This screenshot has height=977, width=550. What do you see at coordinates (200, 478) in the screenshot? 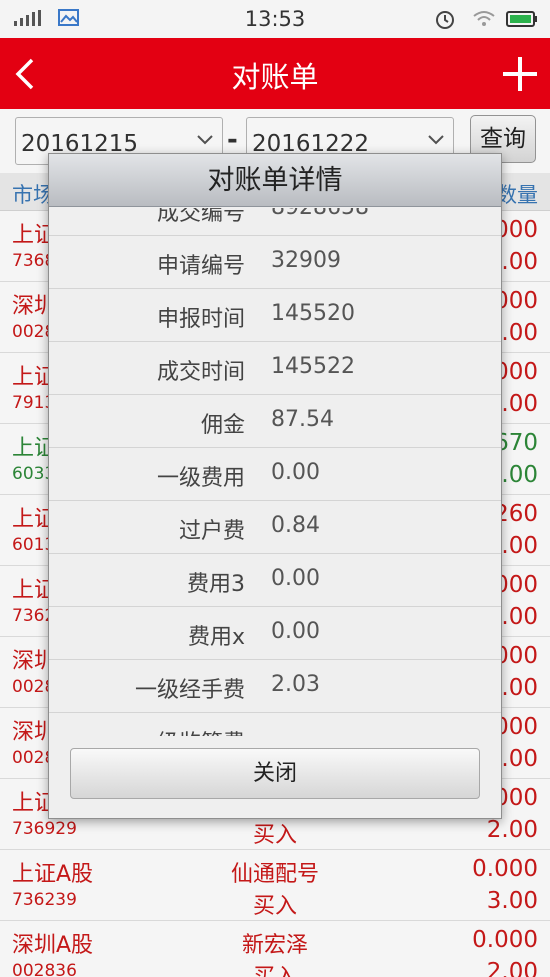
I see `detail-label: 一级费用` at bounding box center [200, 478].